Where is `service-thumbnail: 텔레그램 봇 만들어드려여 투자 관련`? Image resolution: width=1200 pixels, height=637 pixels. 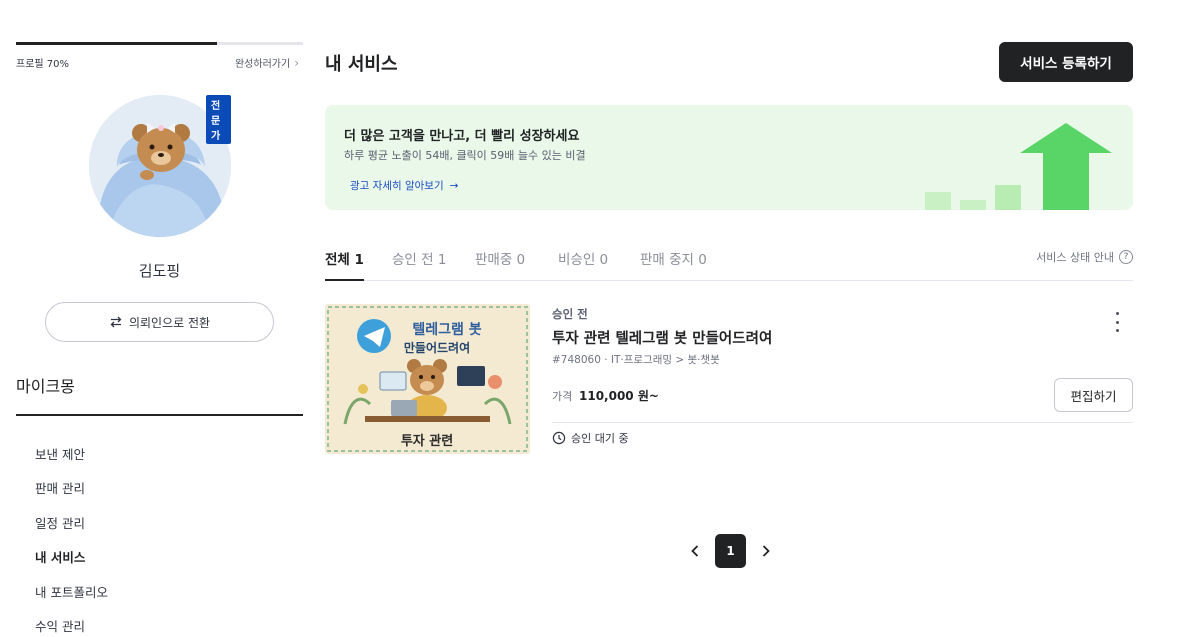
service-thumbnail: 텔레그램 봇 만들어드려여 투자 관련 is located at coordinates (427, 379).